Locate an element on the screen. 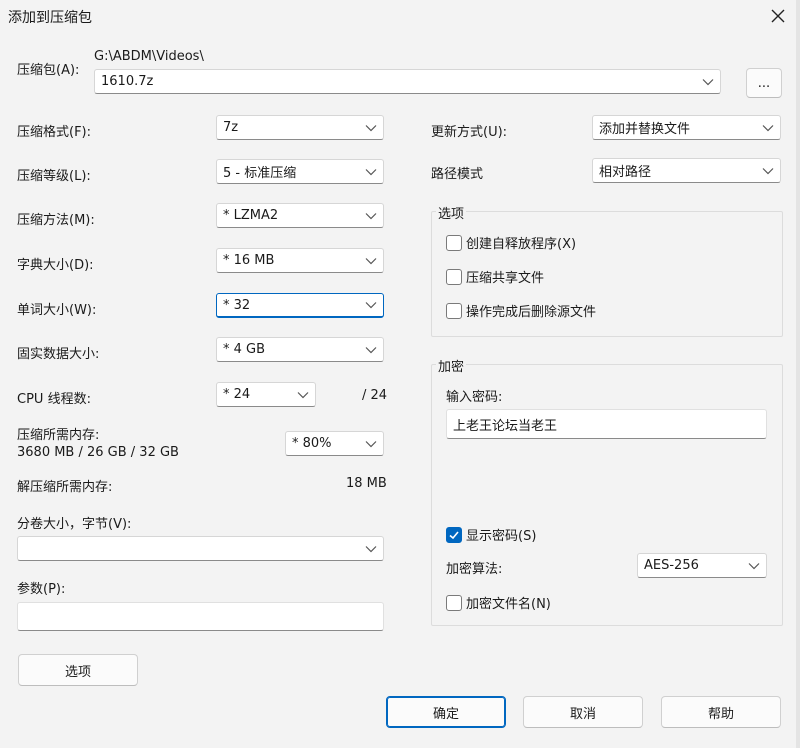  options-button-label: 选项 is located at coordinates (77, 672).